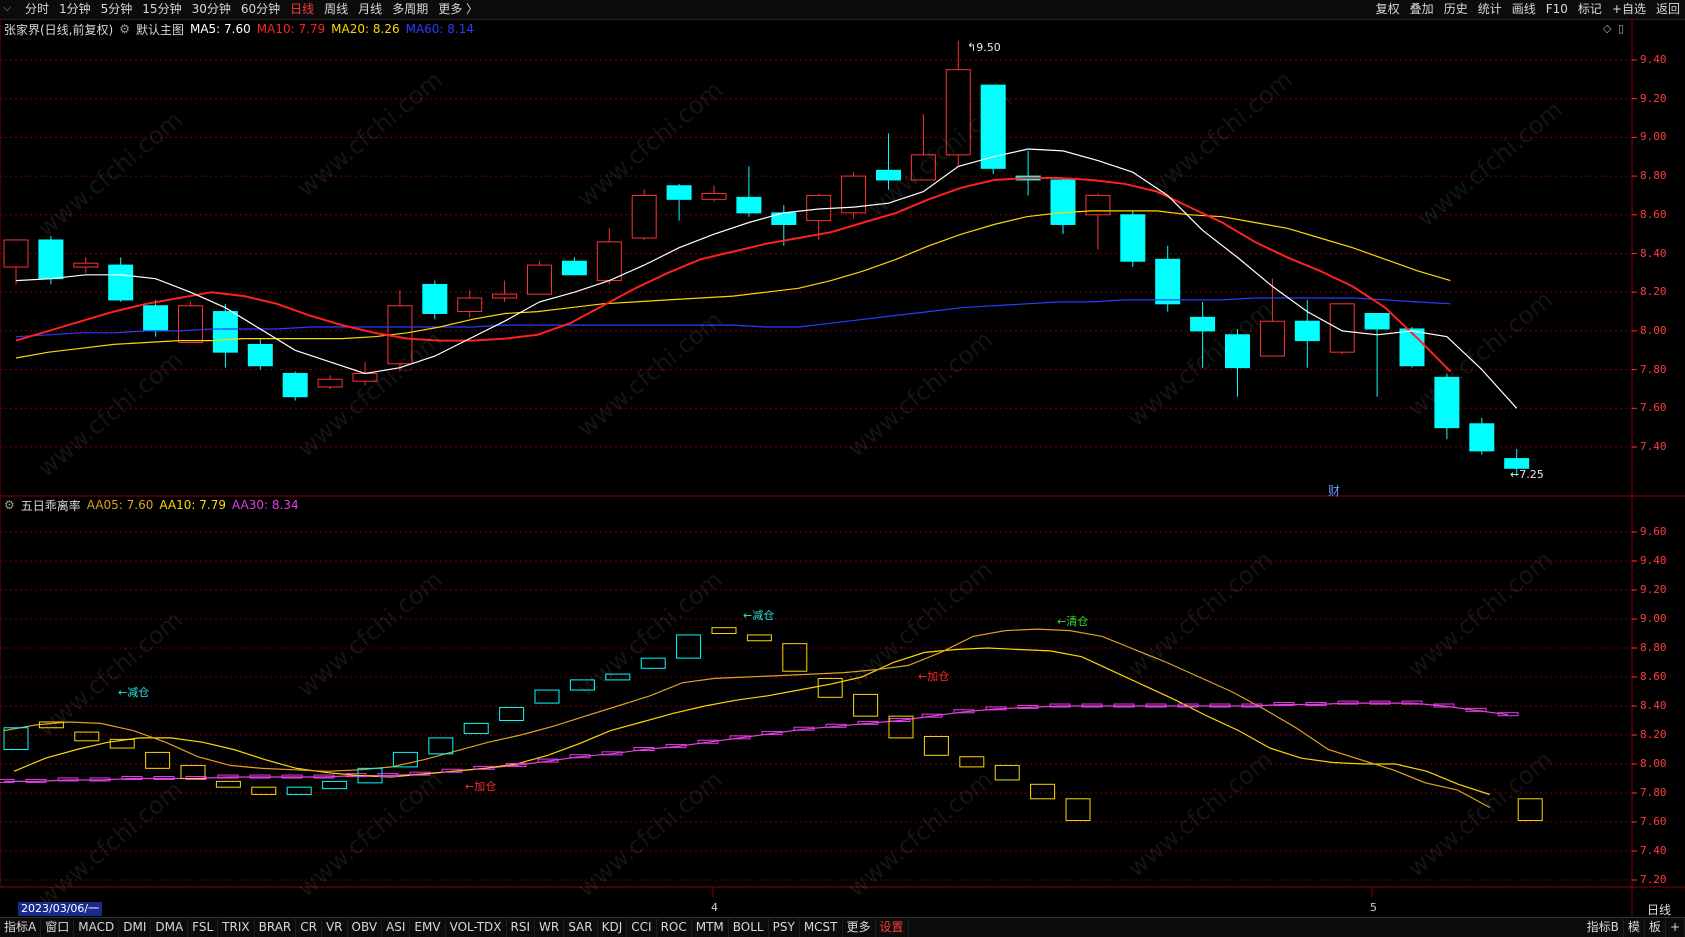 The width and height of the screenshot is (1685, 937). Describe the element at coordinates (521, 927) in the screenshot. I see `indicator-tab-14: RSI` at that location.